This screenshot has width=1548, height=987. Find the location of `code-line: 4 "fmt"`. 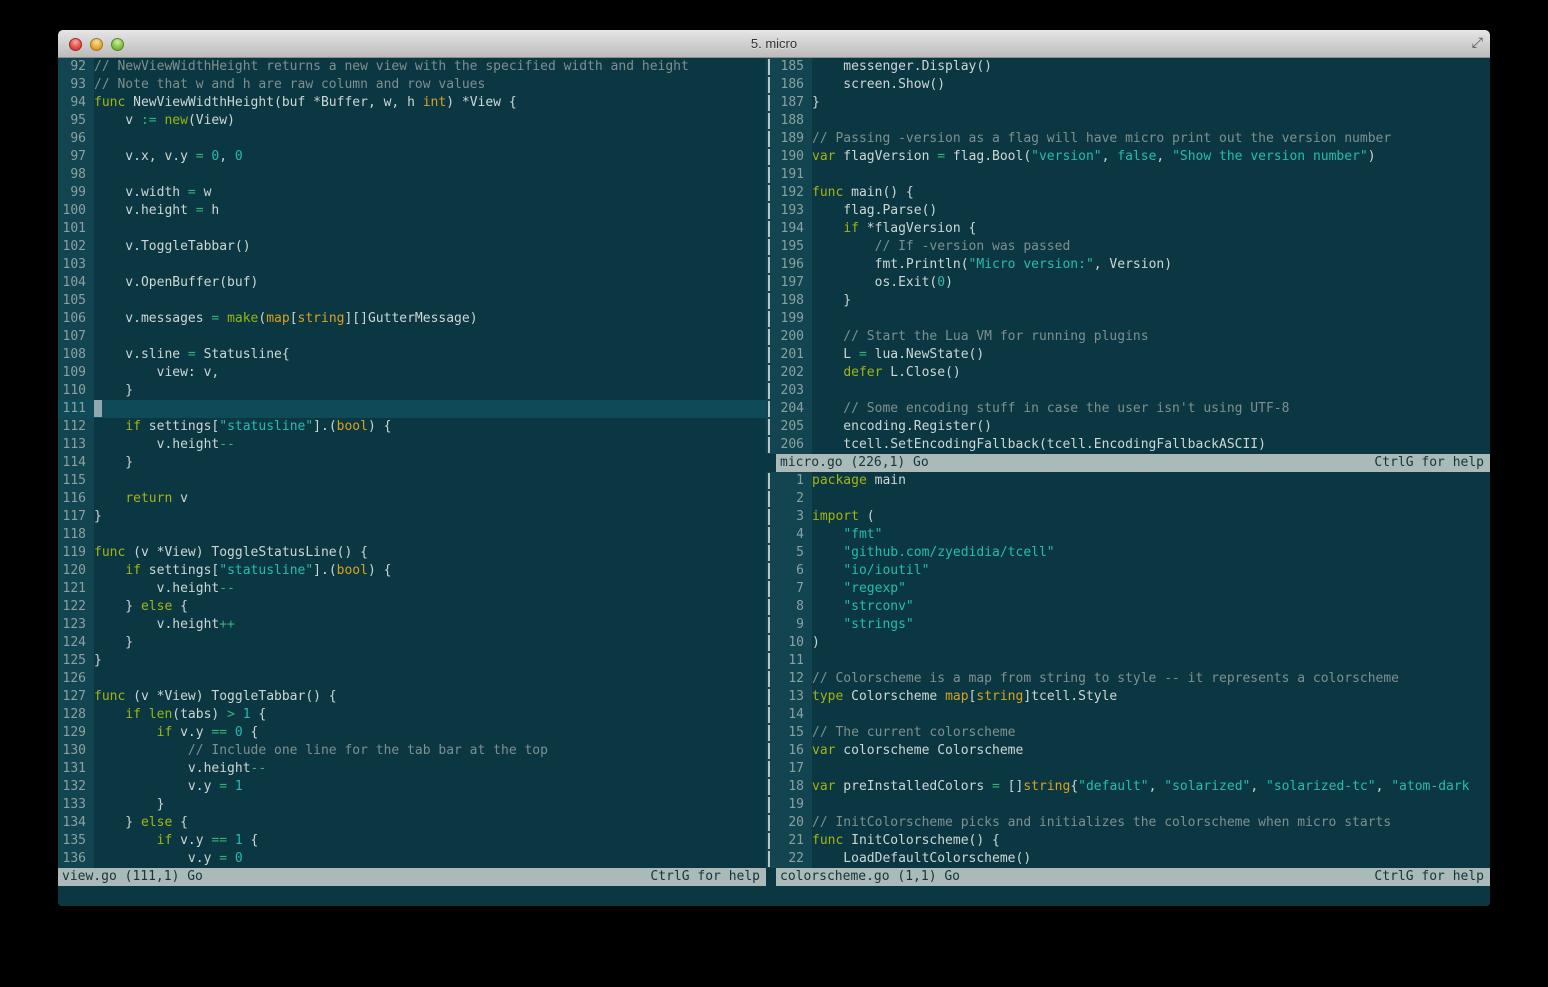

code-line: 4 "fmt" is located at coordinates (1128, 535).